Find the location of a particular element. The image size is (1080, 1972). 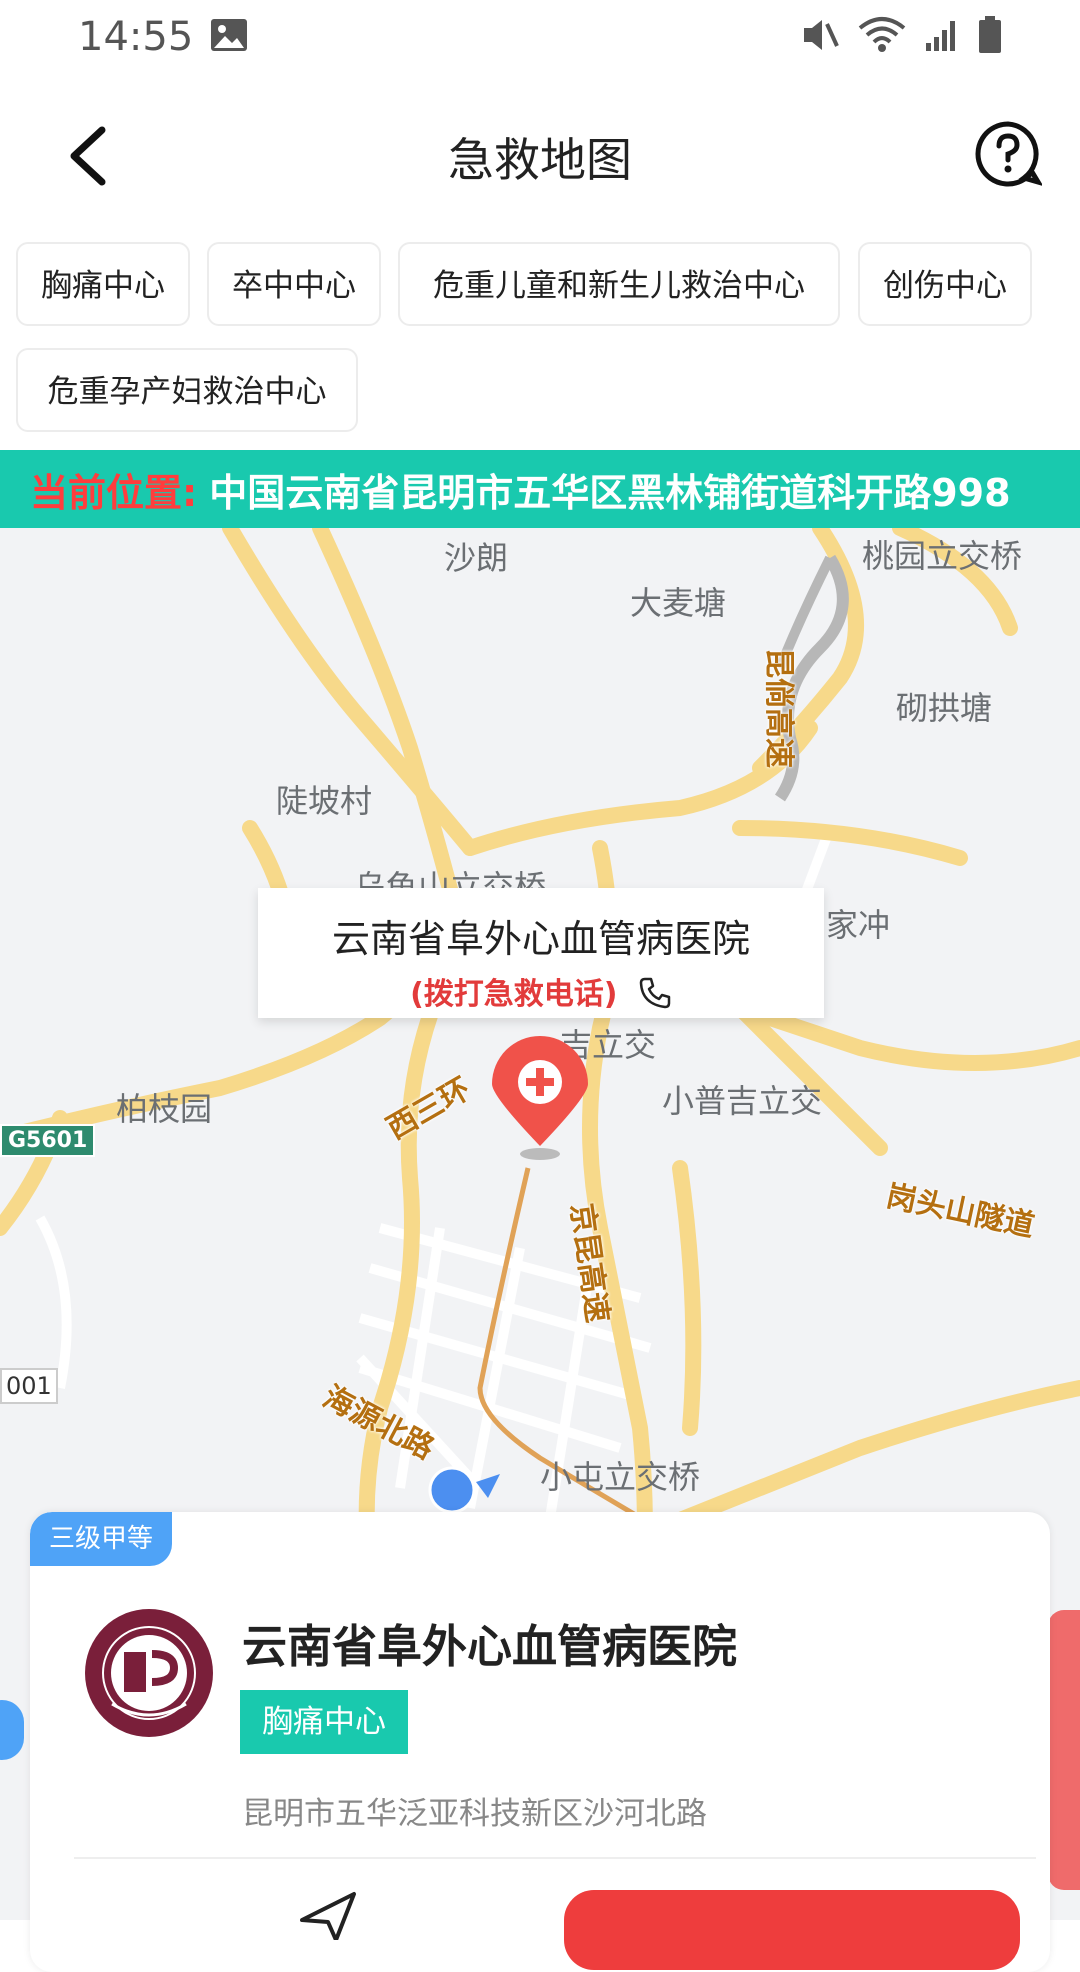

page-title: 急救地图 is located at coordinates (540, 160).